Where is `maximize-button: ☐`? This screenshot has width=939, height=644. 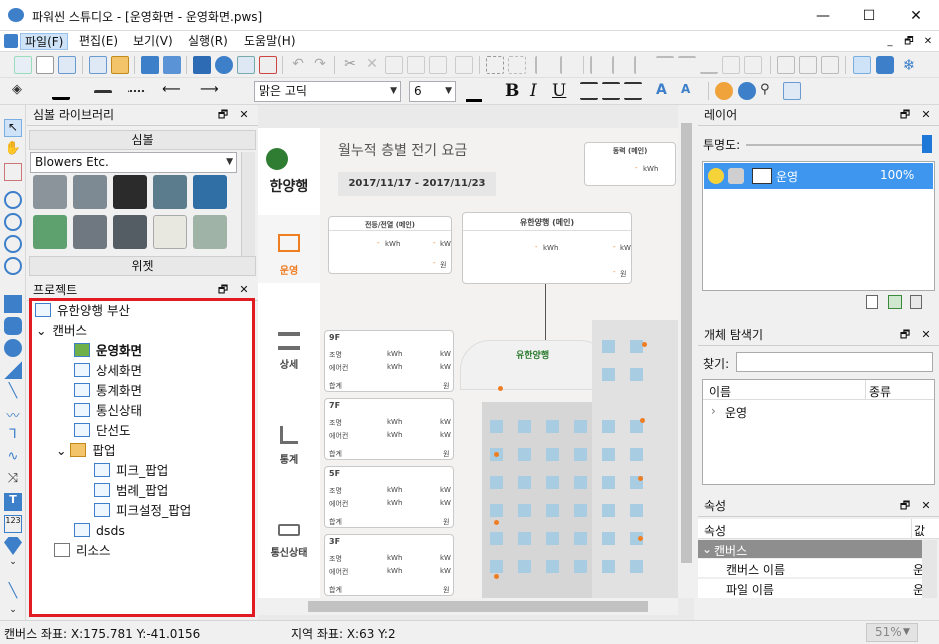
maximize-button: ☐ is located at coordinates (869, 15).